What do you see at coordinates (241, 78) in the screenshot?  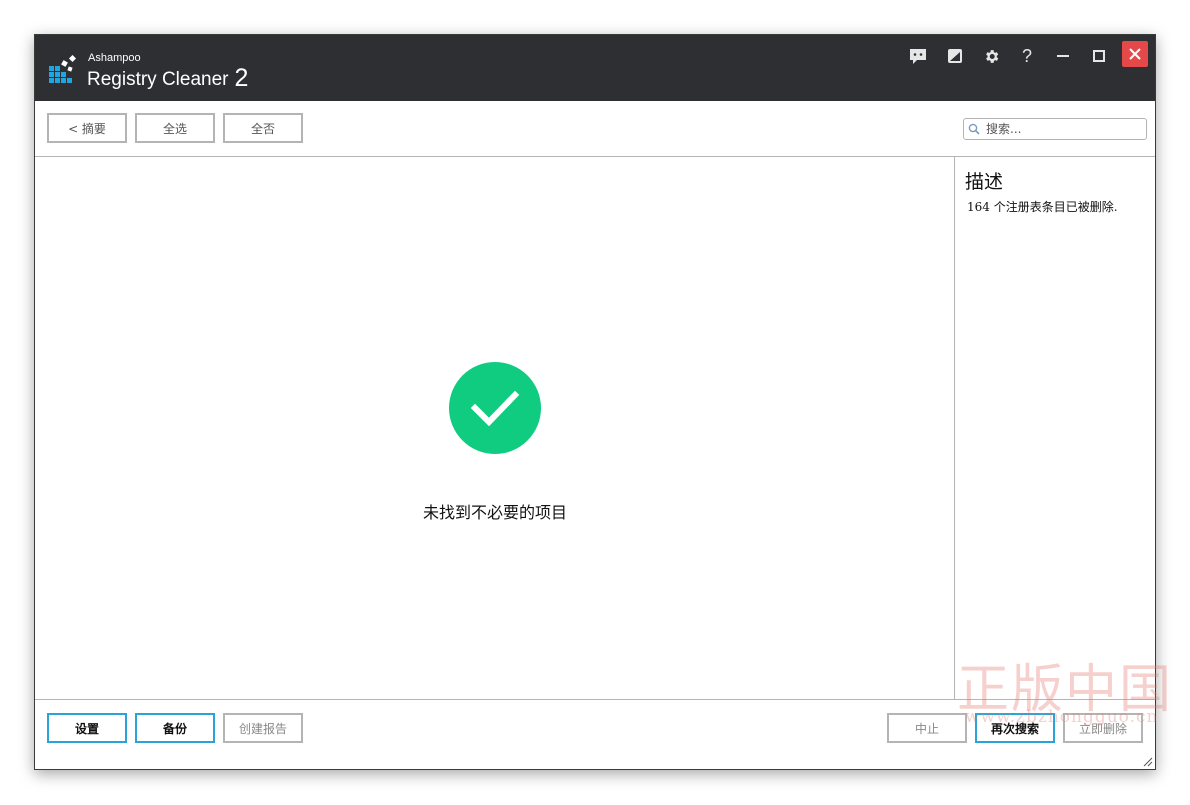 I see `app-version: 2` at bounding box center [241, 78].